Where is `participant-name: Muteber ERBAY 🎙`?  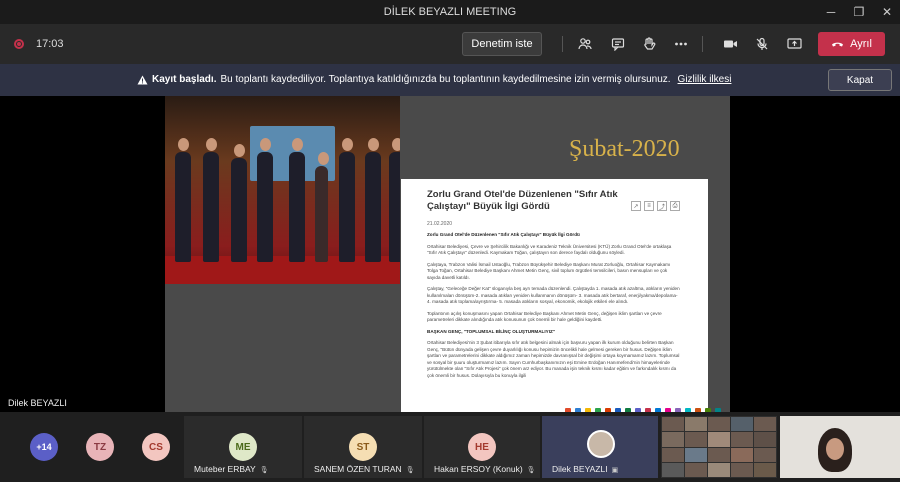
participant-name: Muteber ERBAY 🎙 is located at coordinates (231, 469).